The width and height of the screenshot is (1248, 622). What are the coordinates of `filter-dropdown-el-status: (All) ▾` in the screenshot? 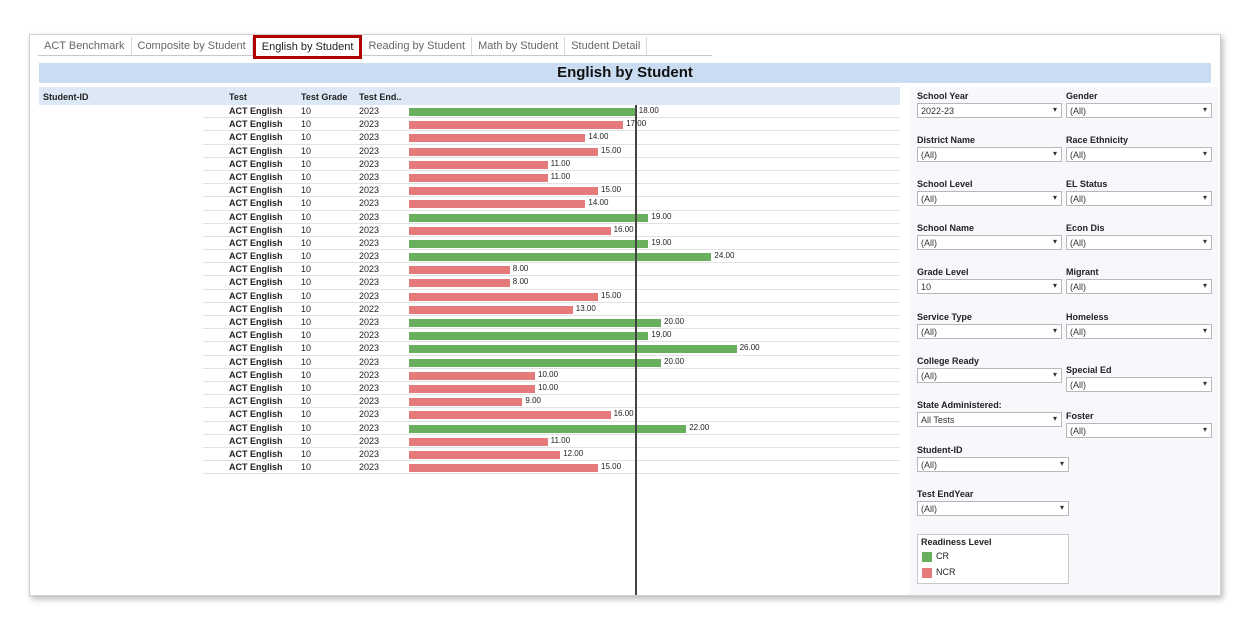 It's located at (1139, 198).